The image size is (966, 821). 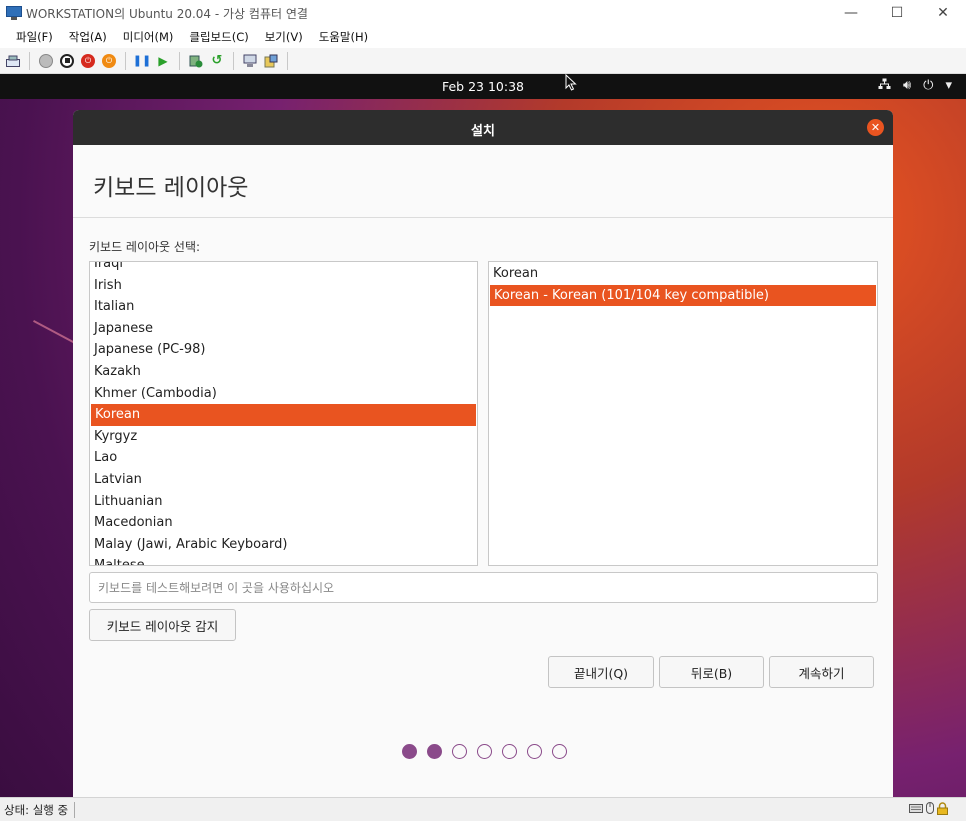 What do you see at coordinates (928, 86) in the screenshot?
I see `power-menu-icon: ⏻` at bounding box center [928, 86].